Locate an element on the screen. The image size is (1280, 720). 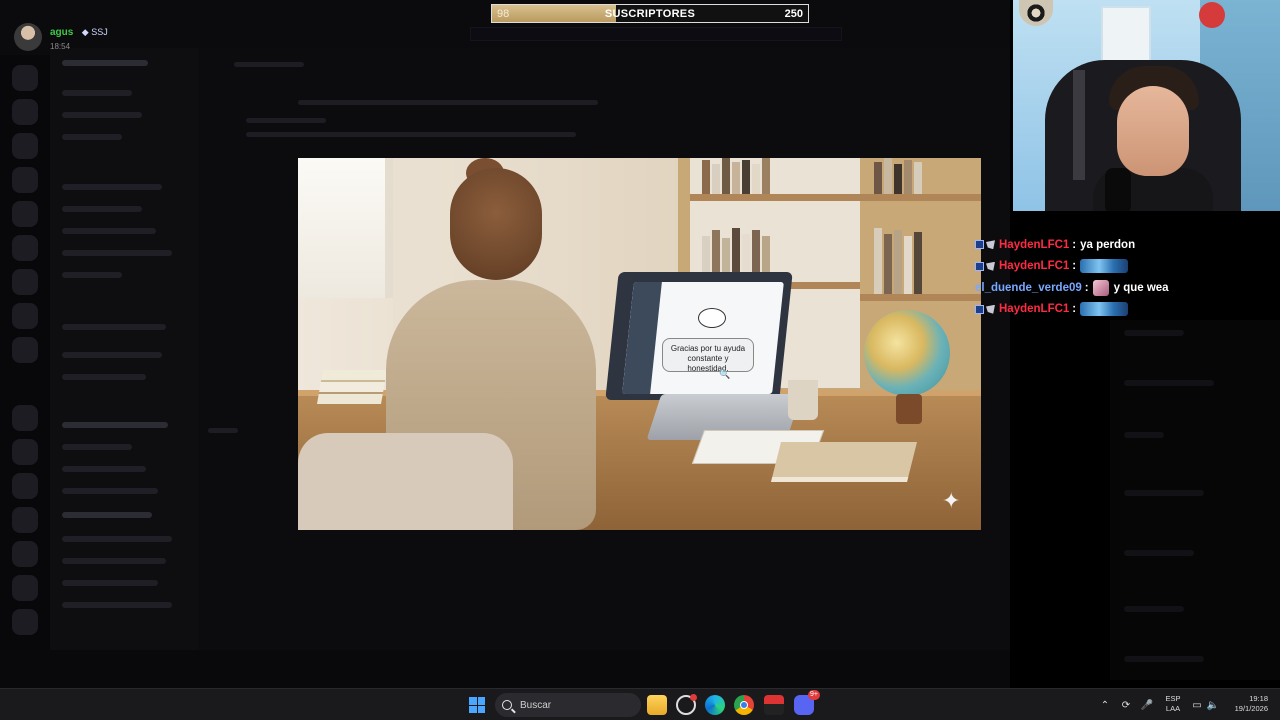
photo-globe is located at coordinates (907, 353).